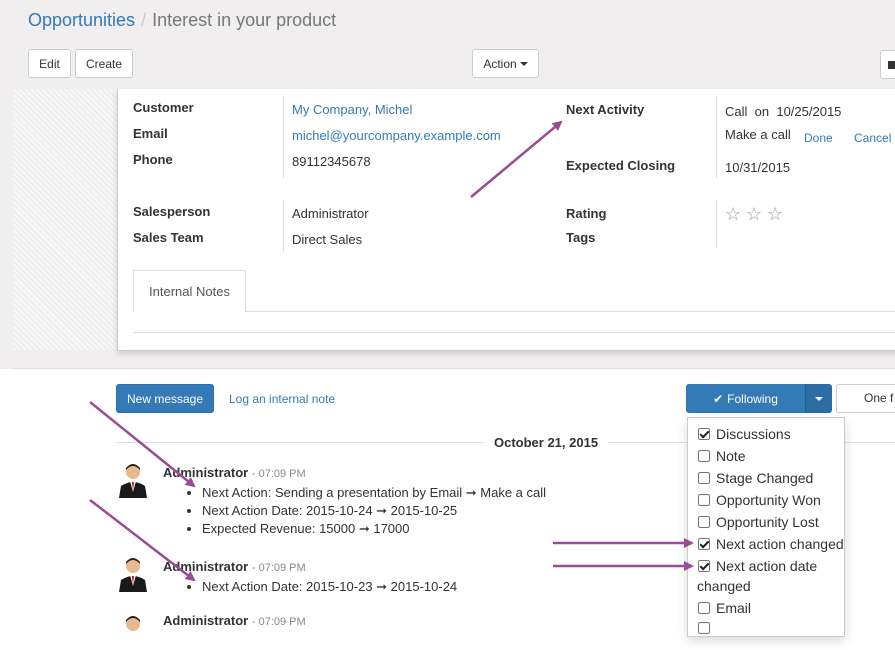  What do you see at coordinates (330, 213) in the screenshot?
I see `salesperson-value: Administrator` at bounding box center [330, 213].